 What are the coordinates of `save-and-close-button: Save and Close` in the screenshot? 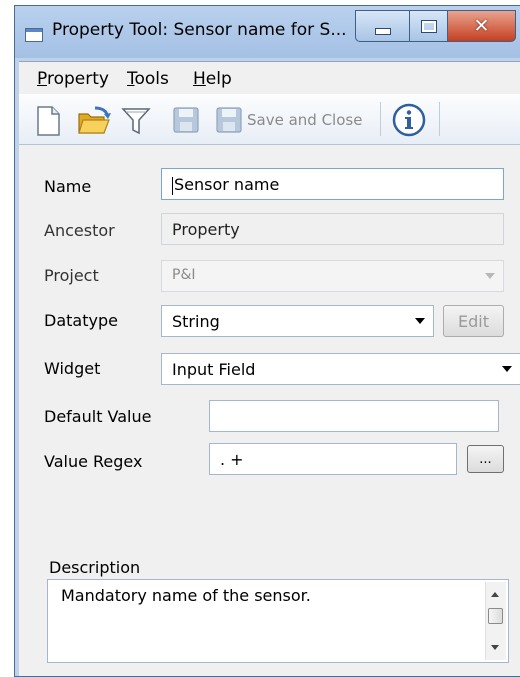 It's located at (304, 120).